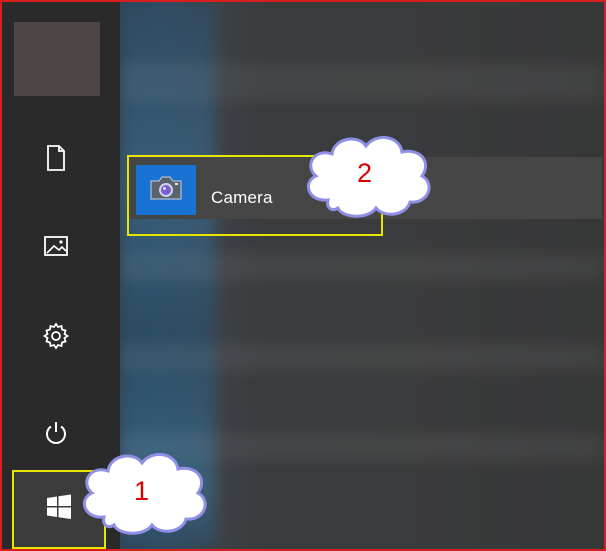  I want to click on pictures-icon, so click(56, 246).